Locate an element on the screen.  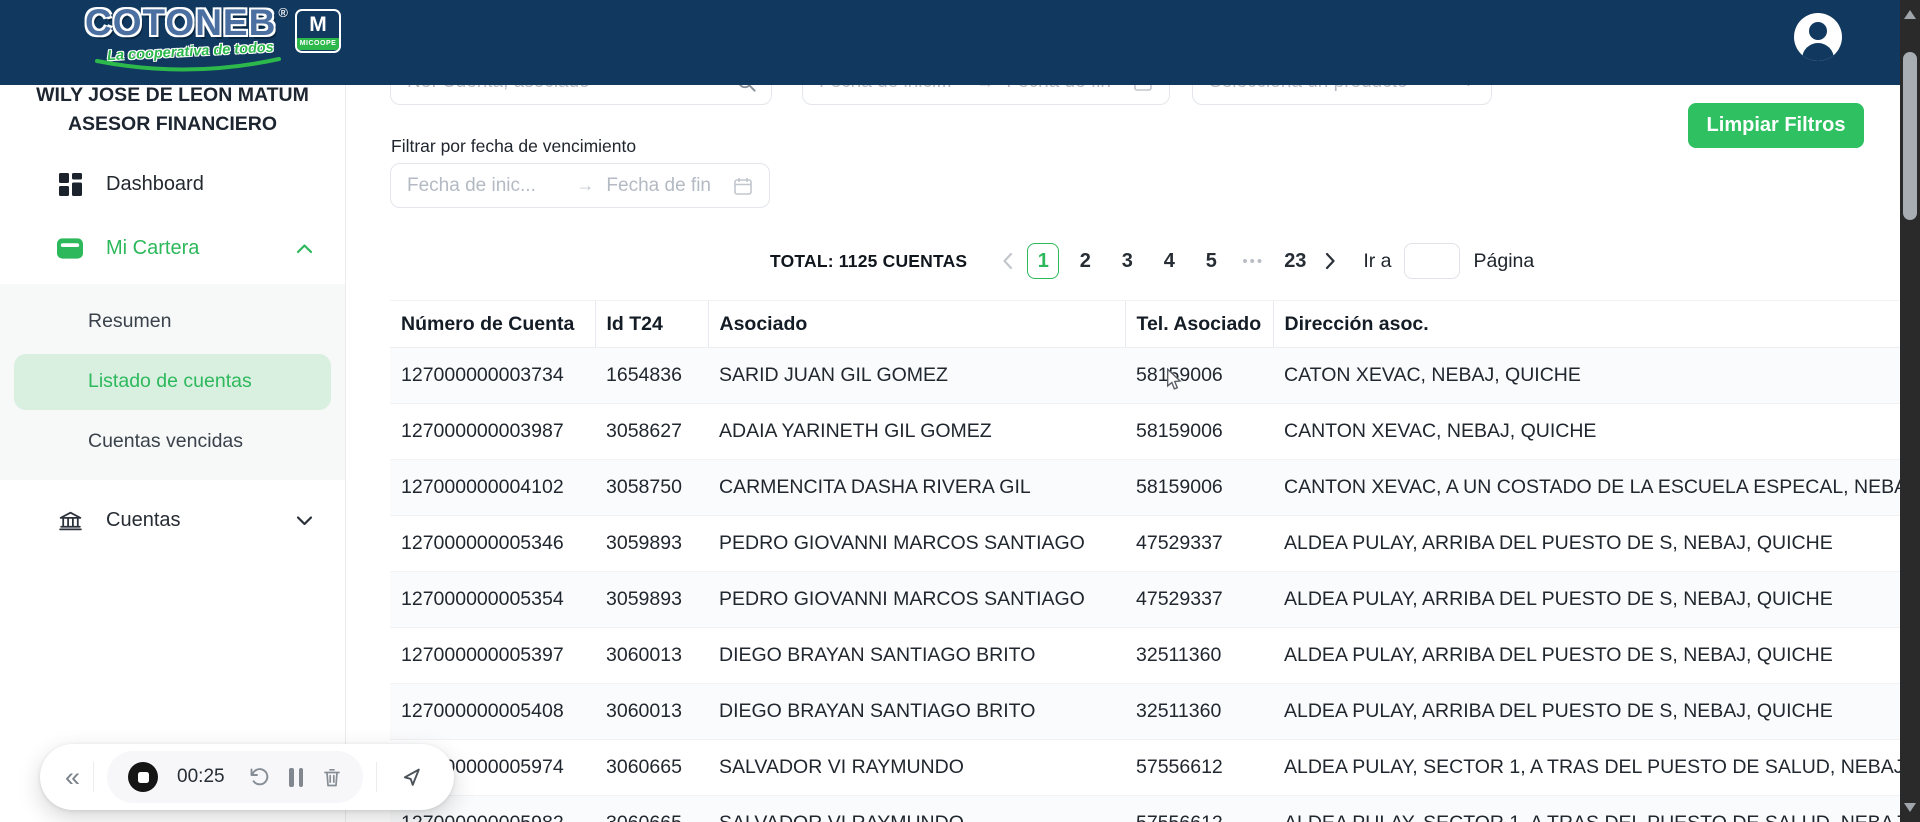
sidebar-item-mi-cartera: Mi Cartera is located at coordinates (172, 249).